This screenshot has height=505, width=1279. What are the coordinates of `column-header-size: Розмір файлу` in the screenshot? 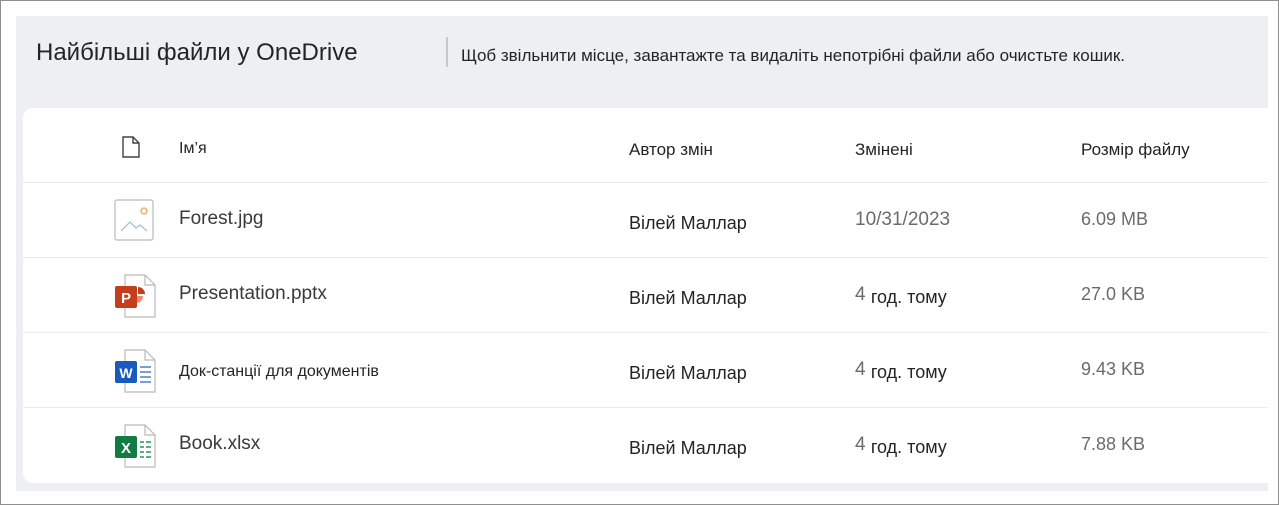 It's located at (1135, 150).